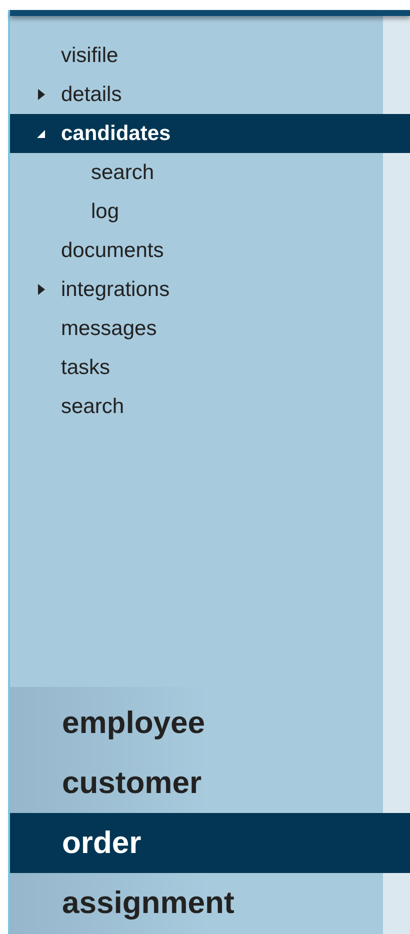 The height and width of the screenshot is (934, 410). I want to click on nav-item: tasks, so click(210, 367).